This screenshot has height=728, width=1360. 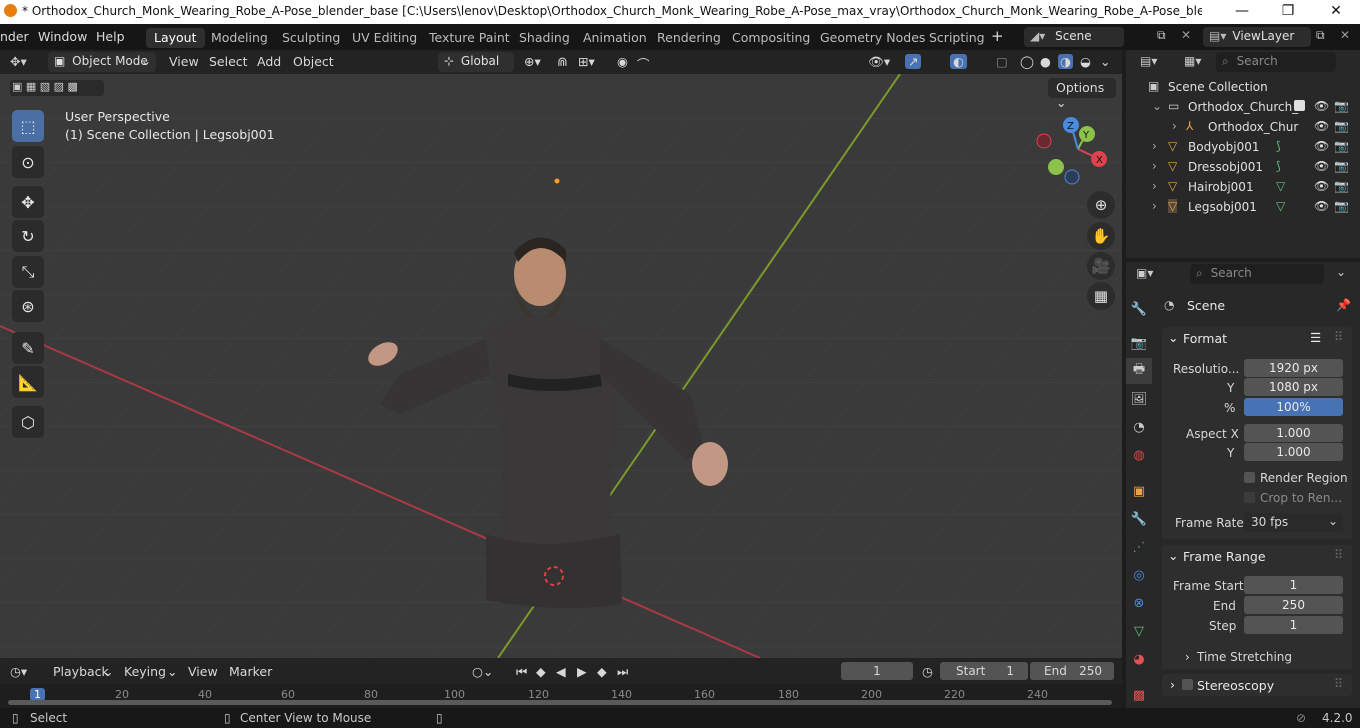 I want to click on tab-modeling: Modeling, so click(x=239, y=38).